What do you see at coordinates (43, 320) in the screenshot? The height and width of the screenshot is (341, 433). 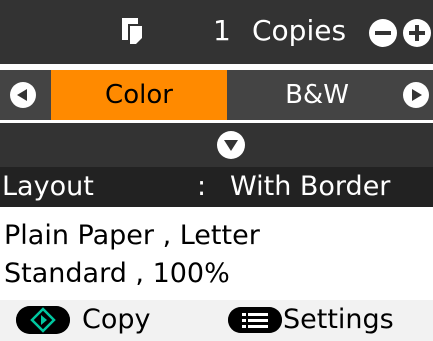 I see `start-icon` at bounding box center [43, 320].